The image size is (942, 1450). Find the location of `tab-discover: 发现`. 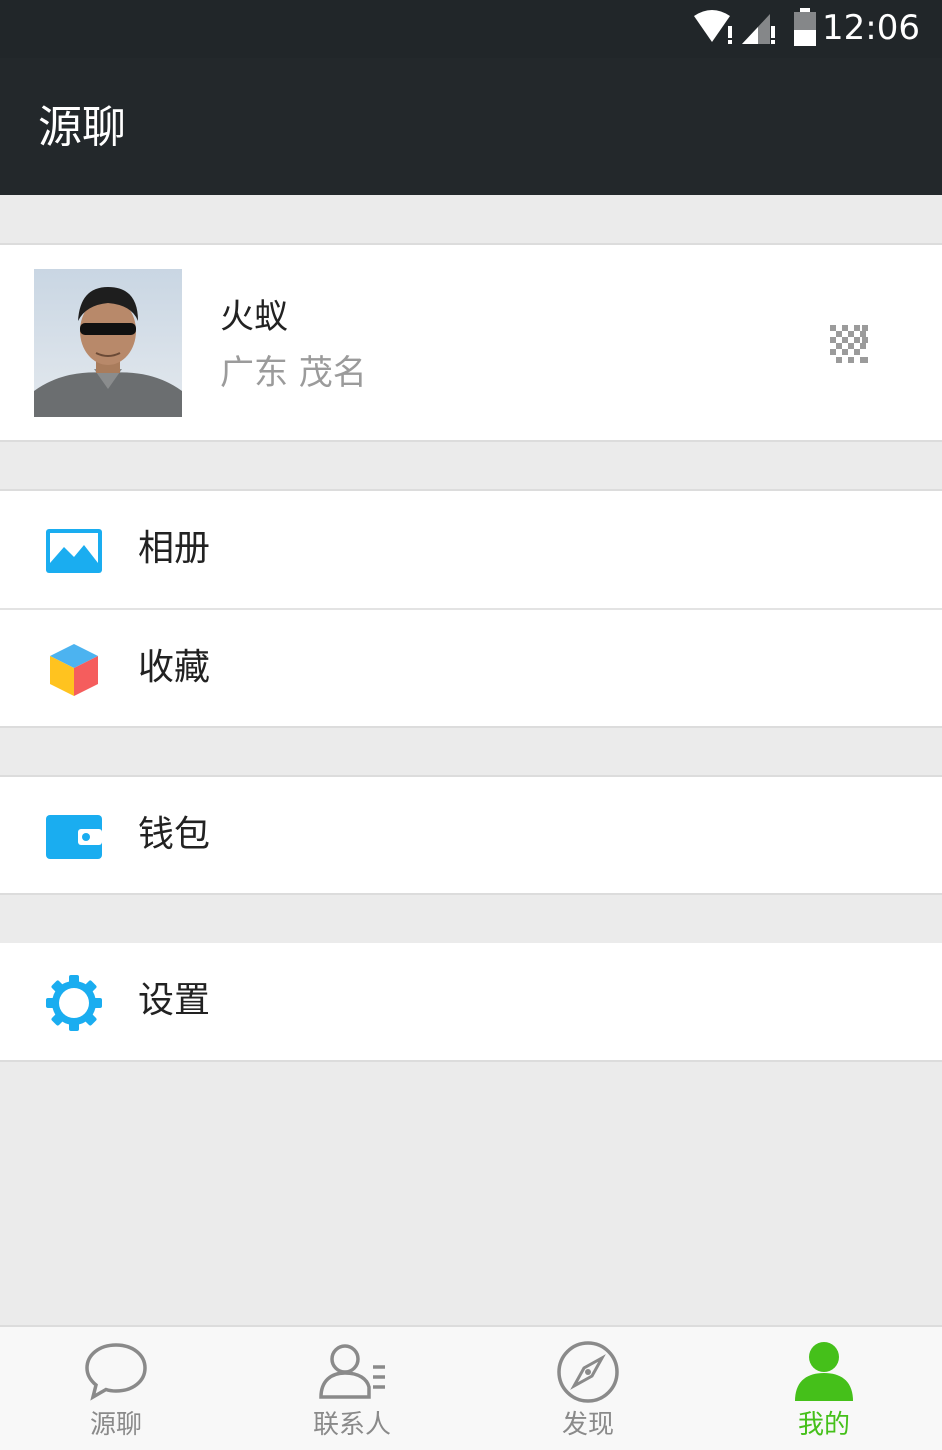

tab-discover: 发现 is located at coordinates (588, 1388).